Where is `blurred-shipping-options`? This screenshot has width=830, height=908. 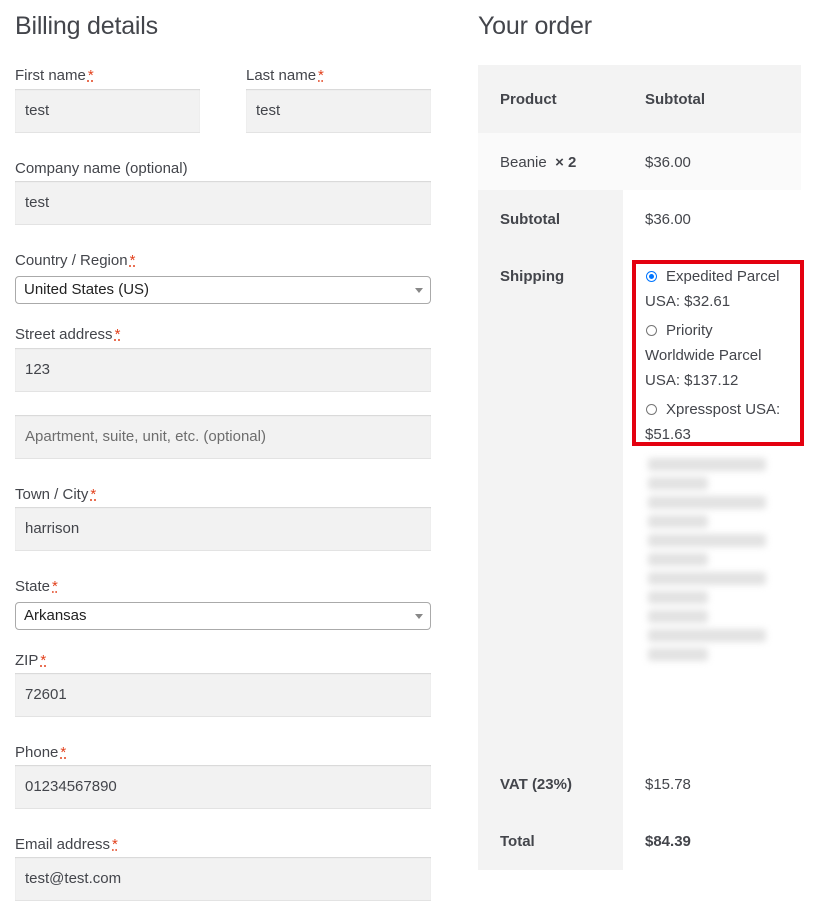
blurred-shipping-options is located at coordinates (710, 598).